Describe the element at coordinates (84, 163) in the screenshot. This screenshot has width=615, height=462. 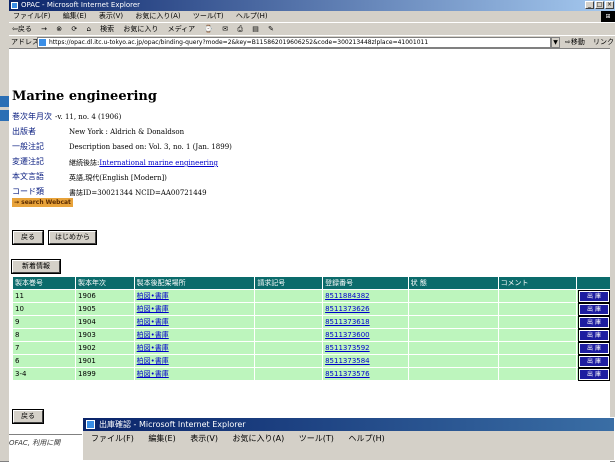
I see `transition-prefix: 継続後誌:` at that location.